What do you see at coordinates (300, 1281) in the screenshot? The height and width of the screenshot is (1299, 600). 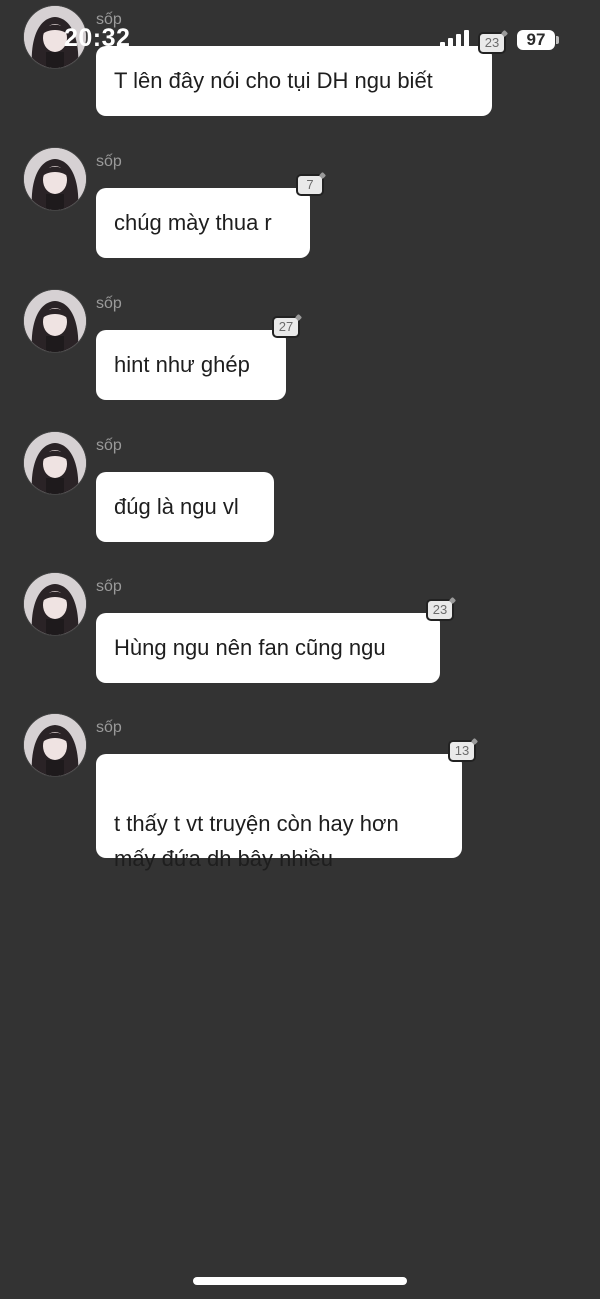 I see `home-indicator` at bounding box center [300, 1281].